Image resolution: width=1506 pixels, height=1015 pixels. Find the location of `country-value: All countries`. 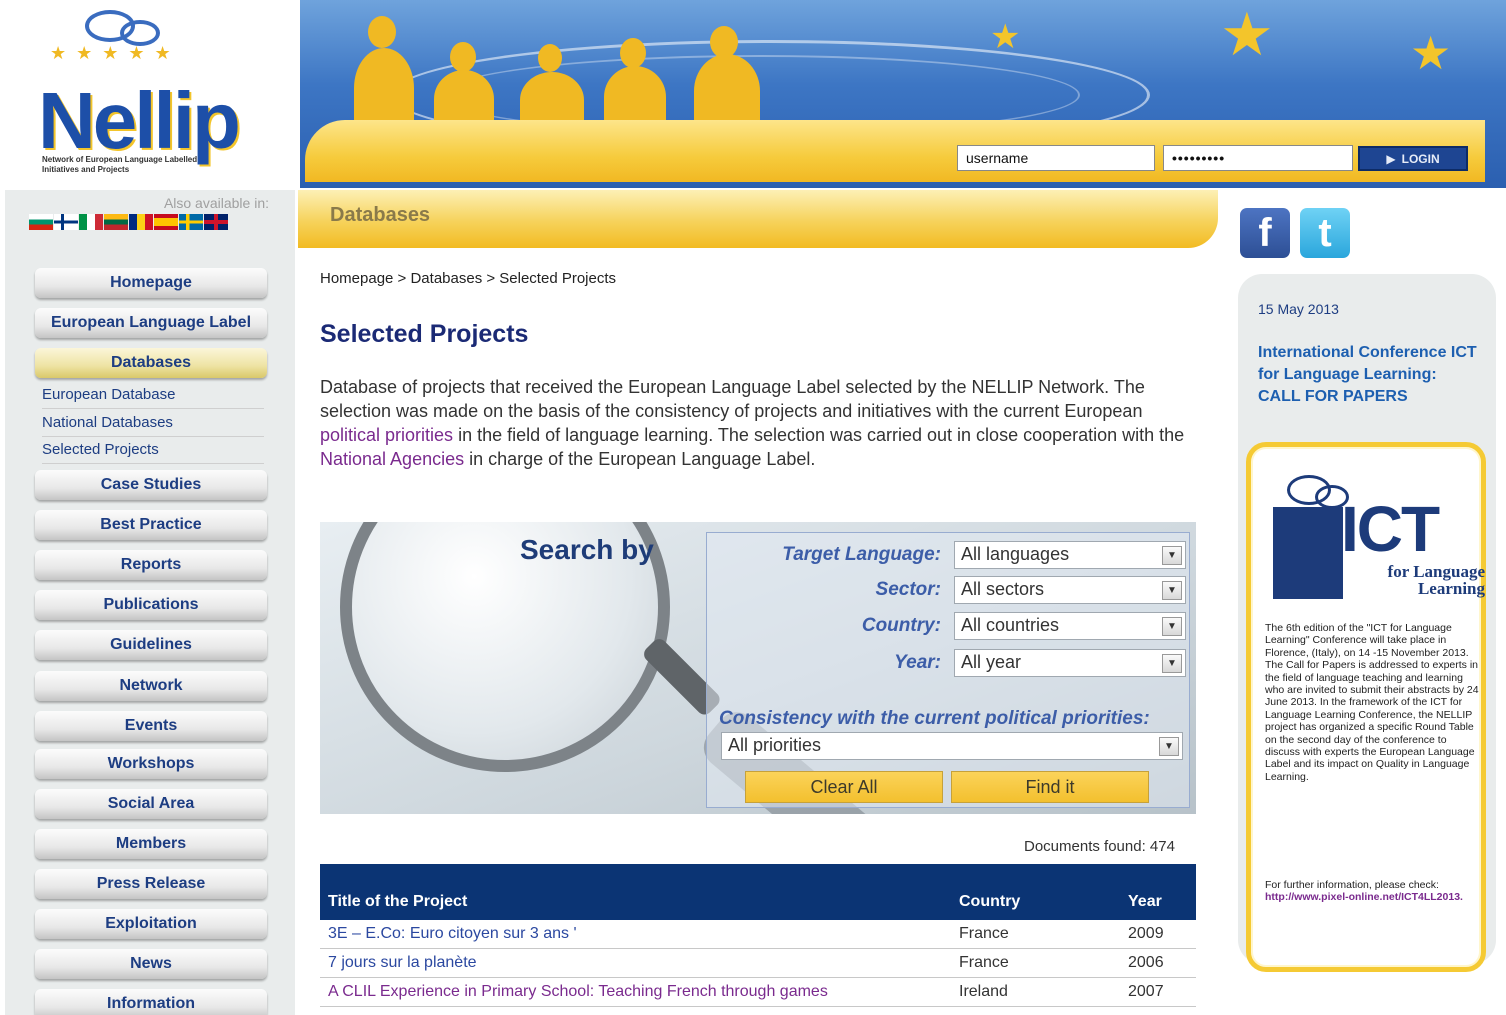

country-value: All countries is located at coordinates (1010, 625).